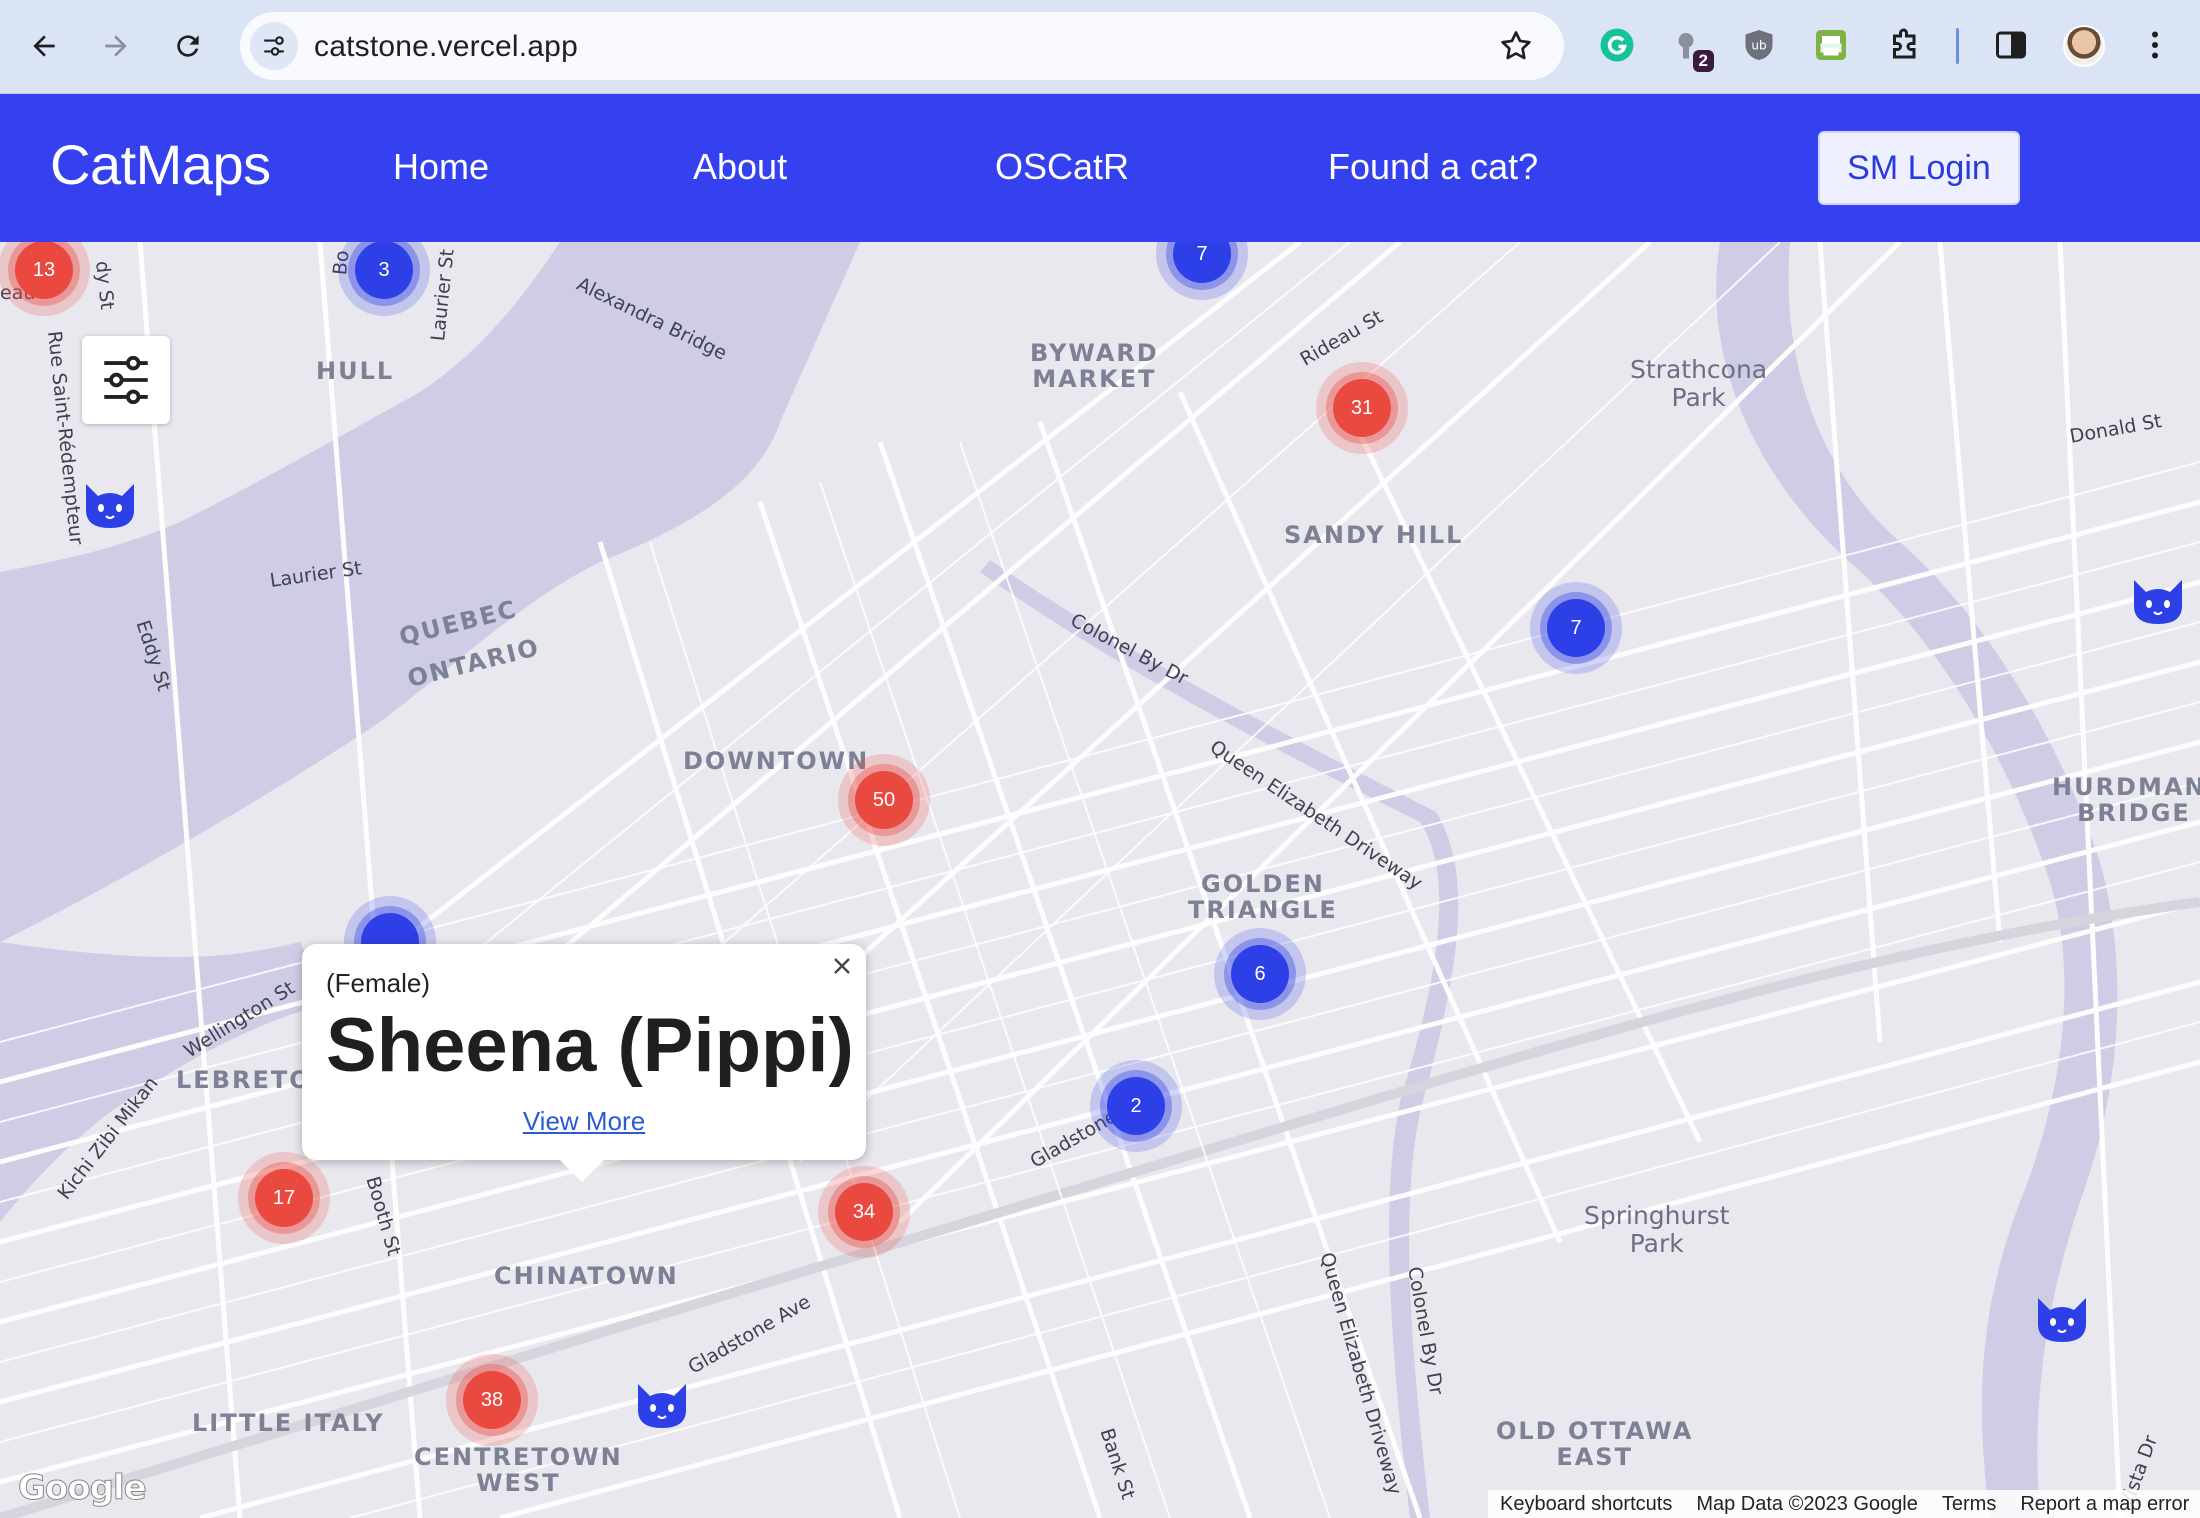 This screenshot has height=1518, width=2200. What do you see at coordinates (1516, 46) in the screenshot?
I see `bookmark-star-icon` at bounding box center [1516, 46].